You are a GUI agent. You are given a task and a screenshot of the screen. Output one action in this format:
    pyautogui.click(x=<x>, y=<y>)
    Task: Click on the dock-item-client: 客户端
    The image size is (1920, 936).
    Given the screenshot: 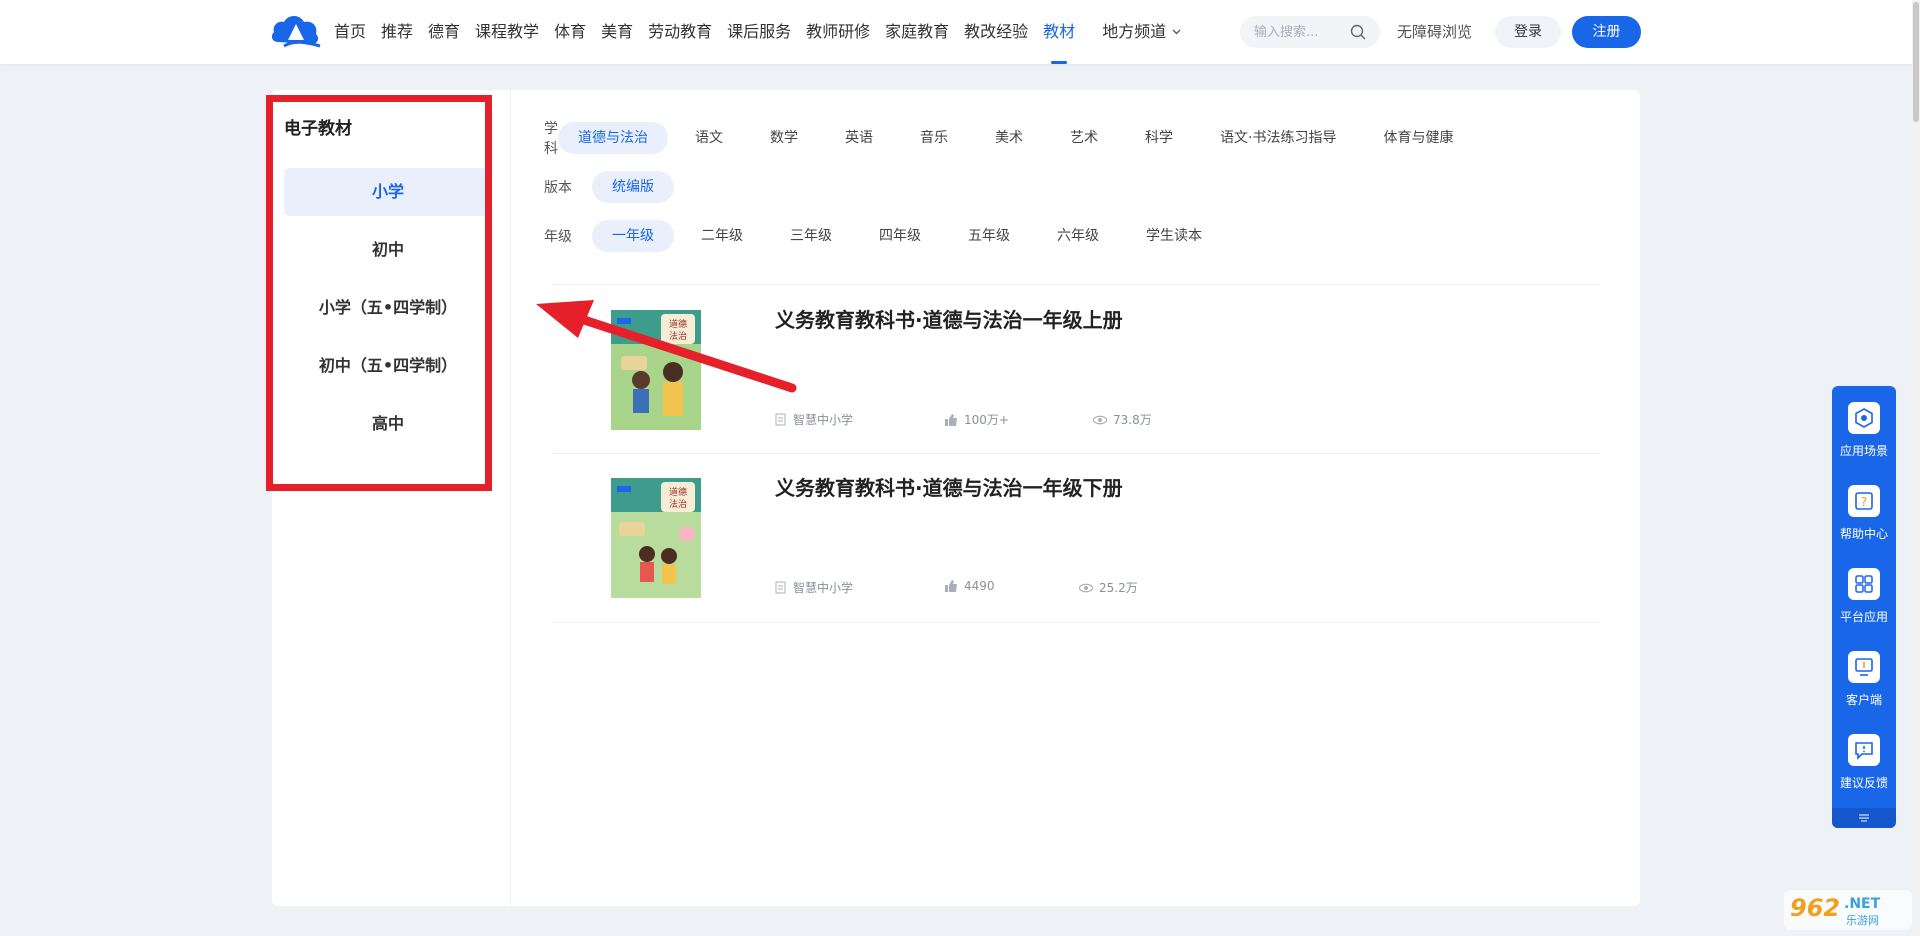 What is the action you would take?
    pyautogui.click(x=1864, y=679)
    